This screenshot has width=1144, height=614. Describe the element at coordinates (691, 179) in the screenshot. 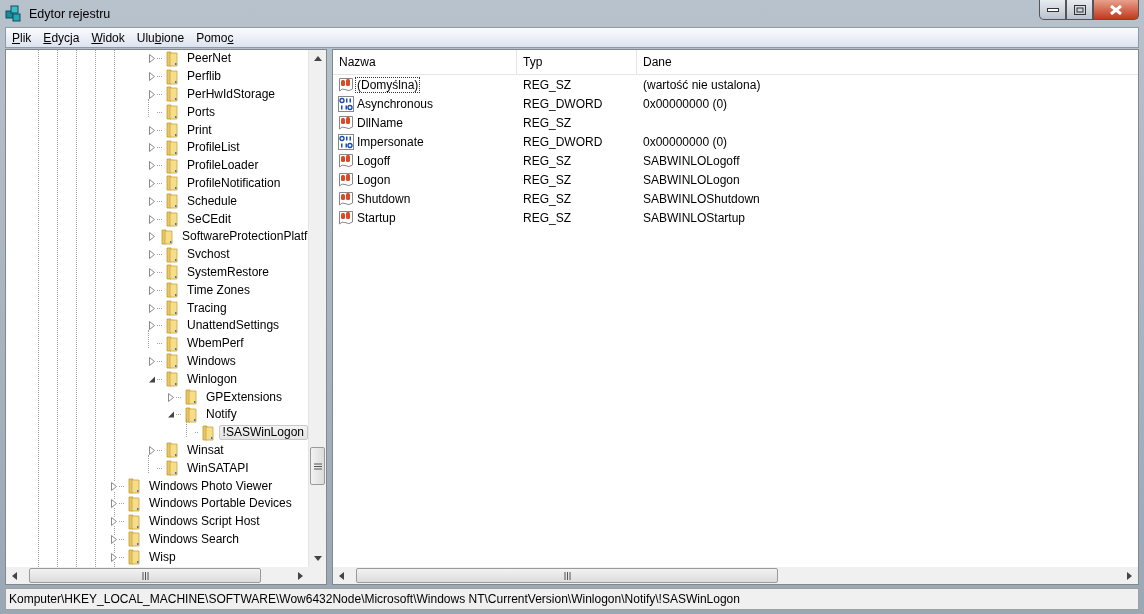

I see `value-data: SABWINLOLogon` at that location.